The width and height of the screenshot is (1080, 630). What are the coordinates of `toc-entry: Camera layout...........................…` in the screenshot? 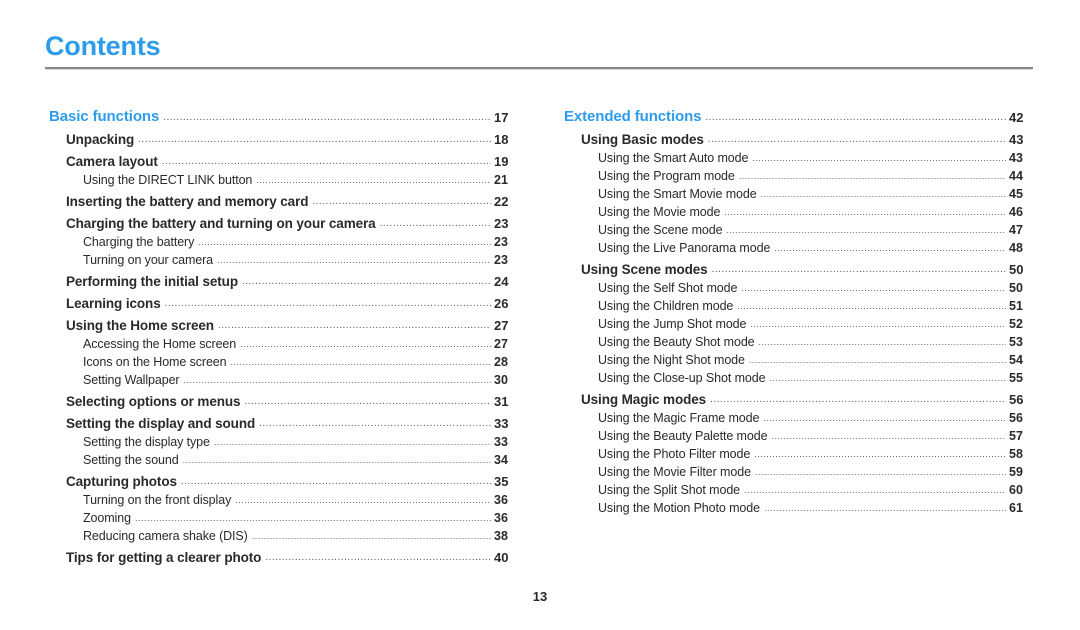 It's located at (282, 158).